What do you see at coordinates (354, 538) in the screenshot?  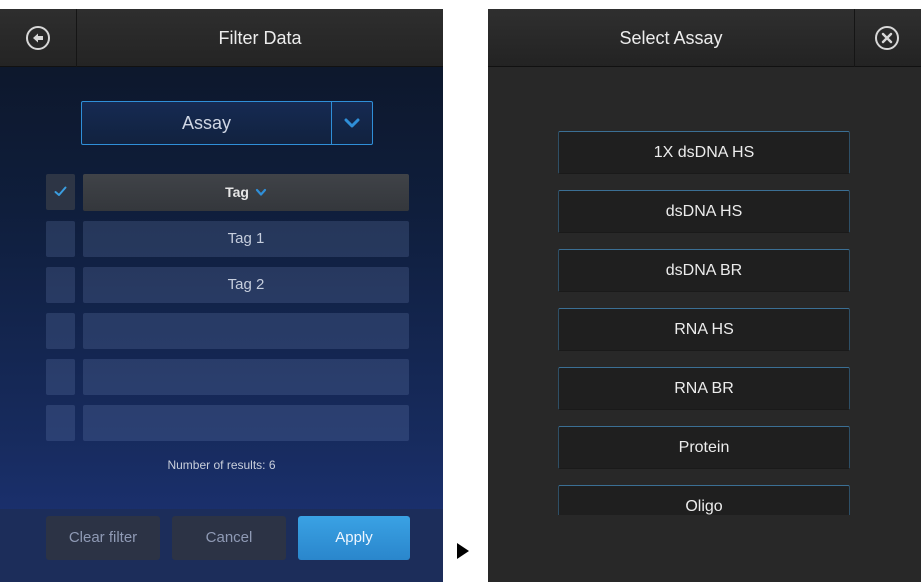 I see `apply-button: Apply` at bounding box center [354, 538].